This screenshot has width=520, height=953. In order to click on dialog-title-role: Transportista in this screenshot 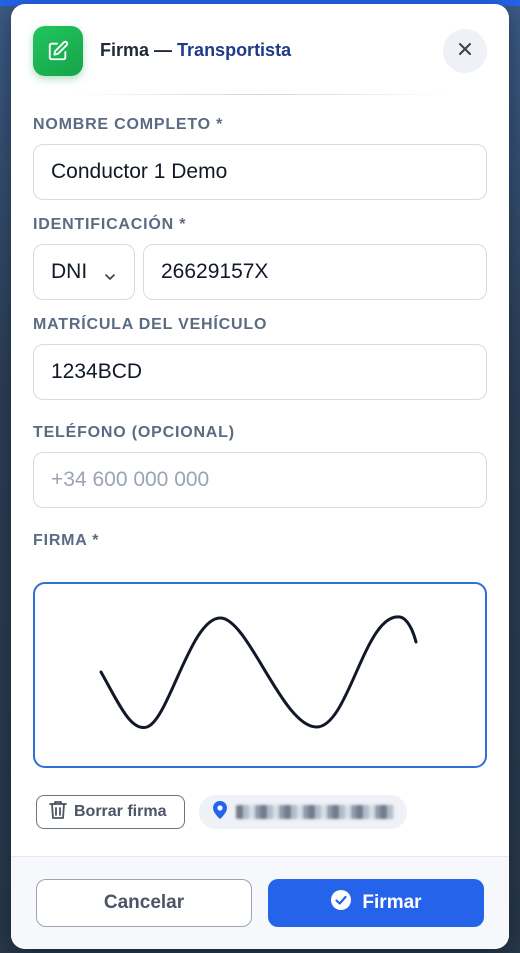, I will do `click(234, 50)`.